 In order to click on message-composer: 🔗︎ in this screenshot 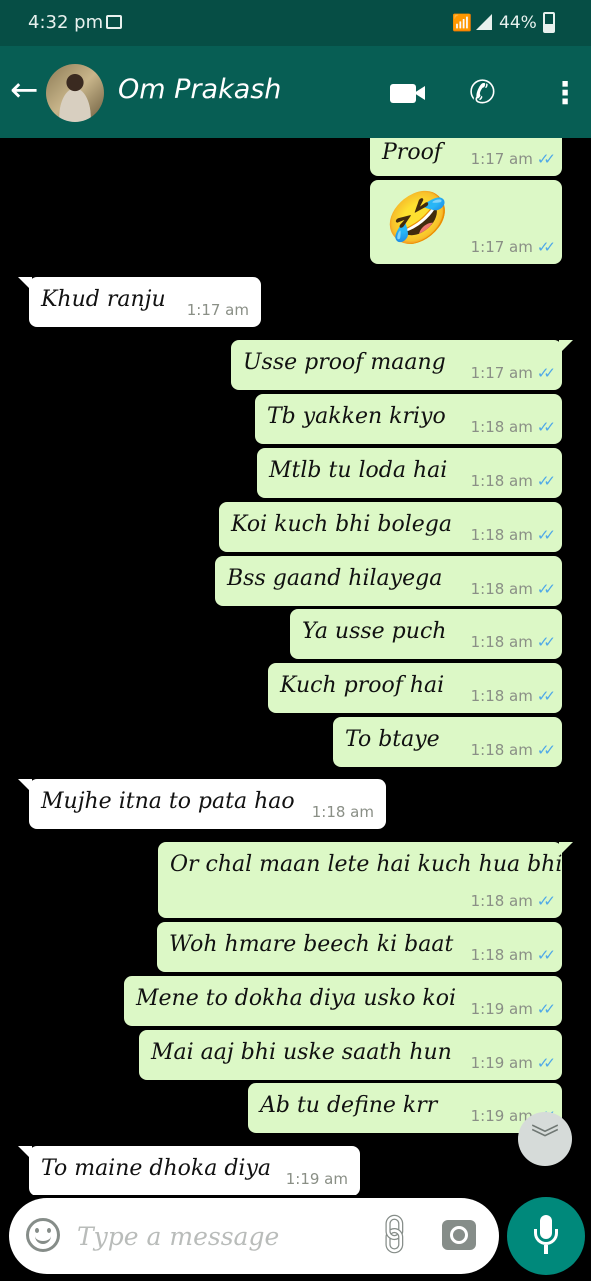, I will do `click(254, 1236)`.